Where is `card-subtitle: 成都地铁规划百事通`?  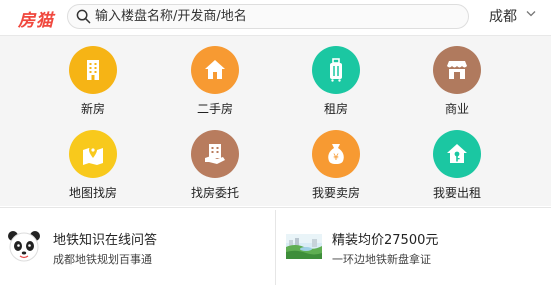
card-subtitle: 成都地铁规划百事通 is located at coordinates (102, 259).